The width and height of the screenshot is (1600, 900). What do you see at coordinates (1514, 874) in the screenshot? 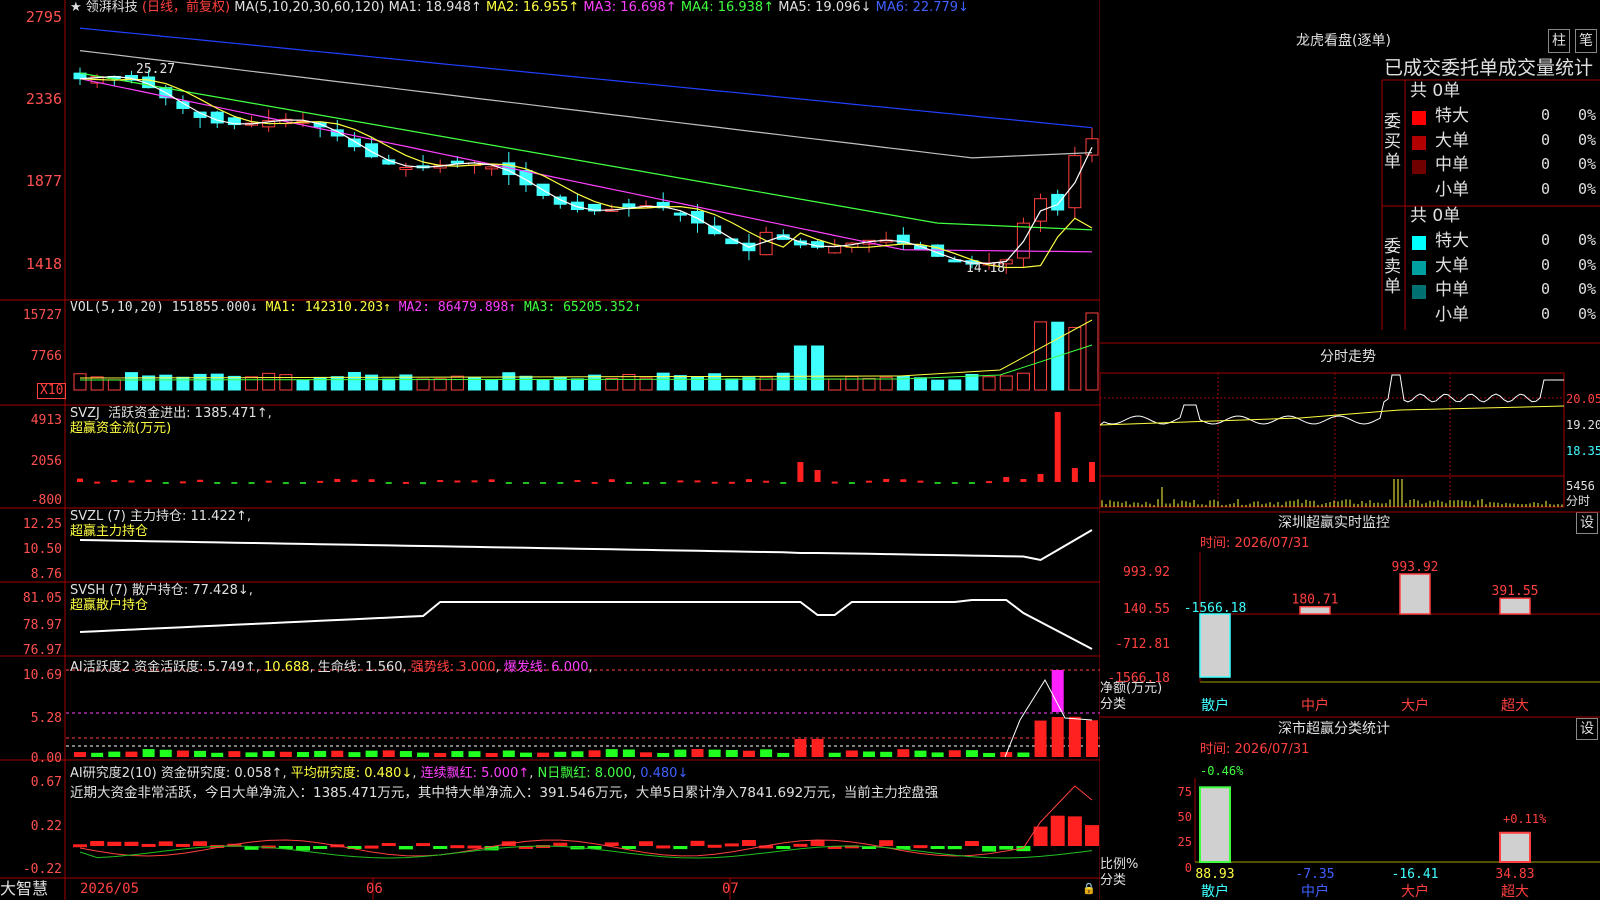
I see `sz-class-value: 34.83` at bounding box center [1514, 874].